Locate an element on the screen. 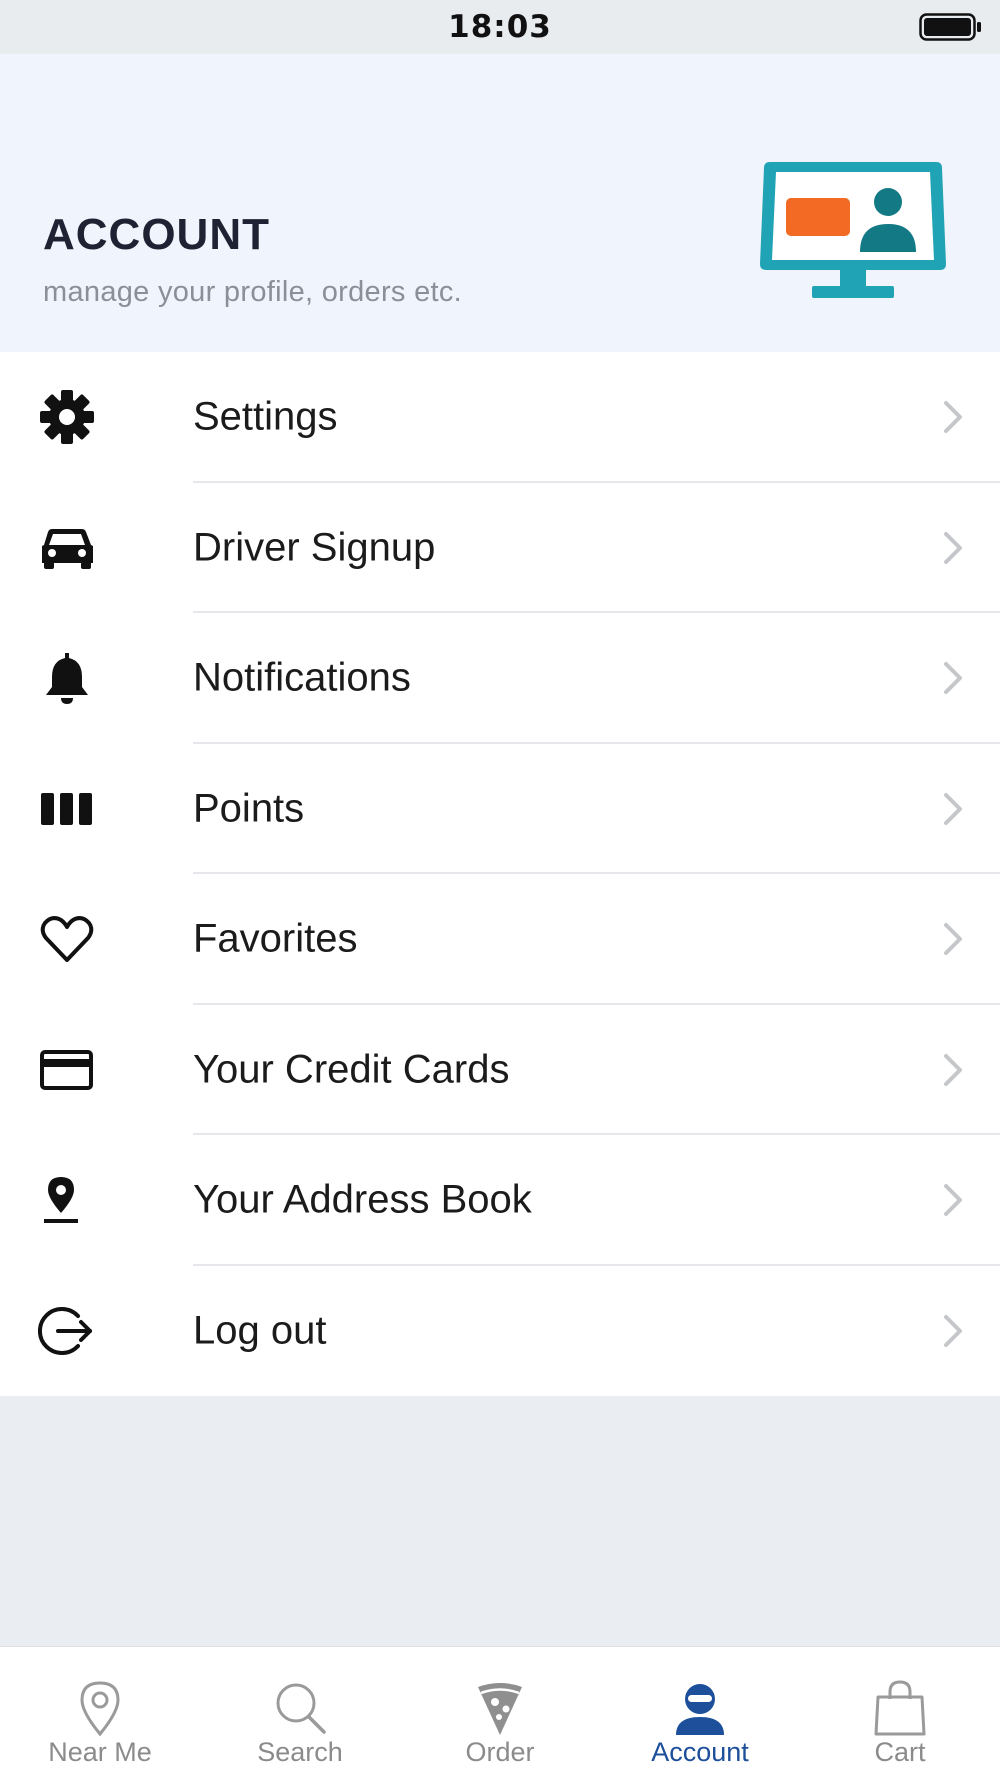  tab-account: Account is located at coordinates (700, 1712).